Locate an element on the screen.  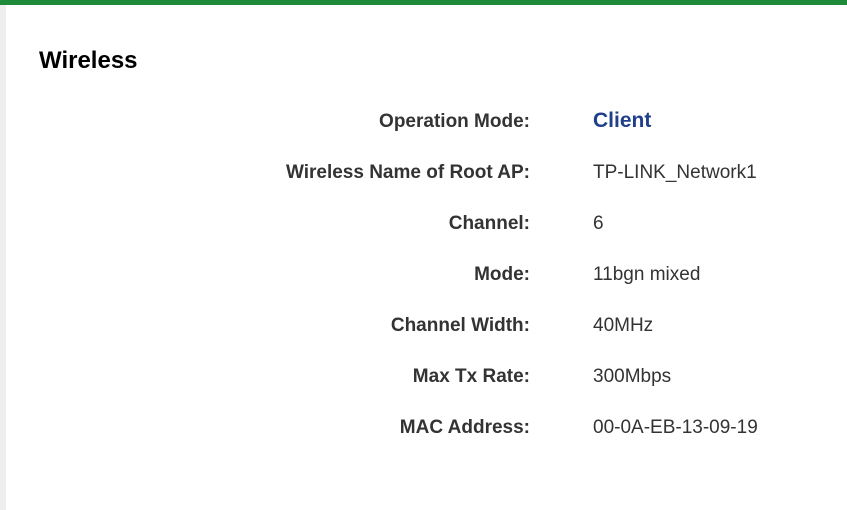
section-title: Wireless is located at coordinates (88, 60).